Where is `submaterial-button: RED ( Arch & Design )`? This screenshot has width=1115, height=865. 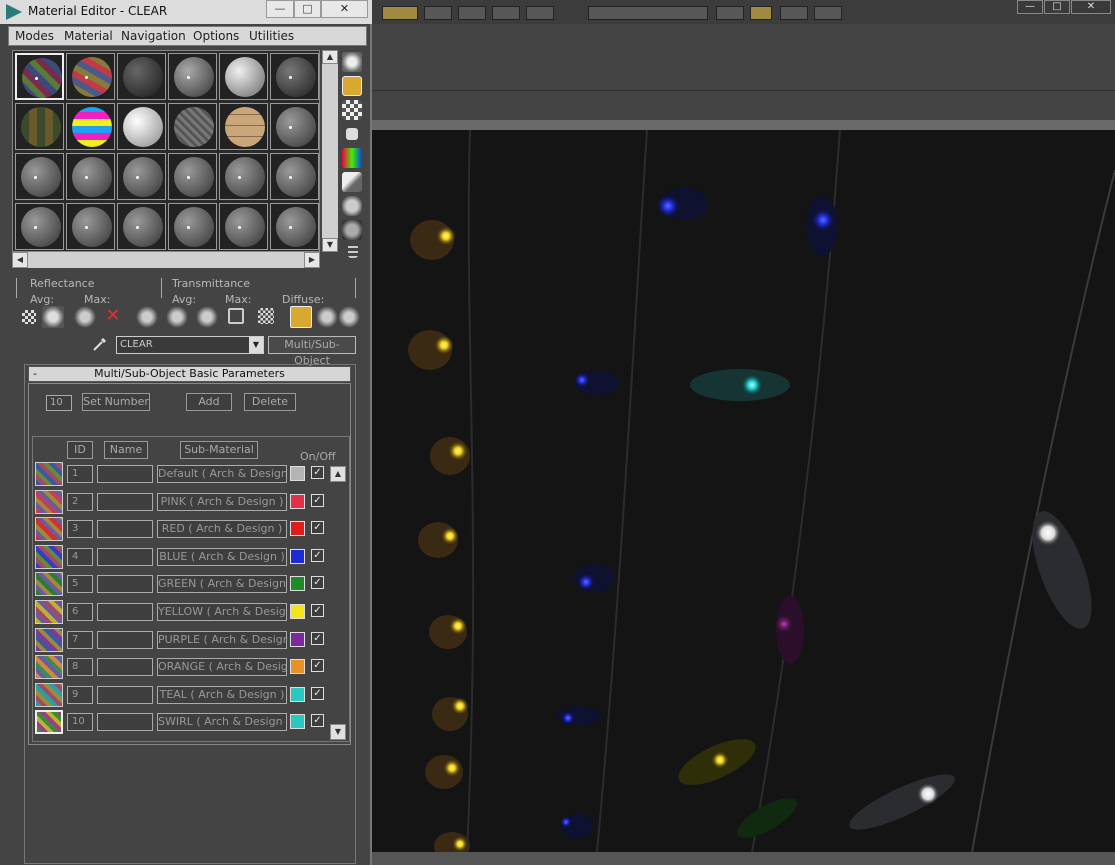 submaterial-button: RED ( Arch & Design ) is located at coordinates (222, 529).